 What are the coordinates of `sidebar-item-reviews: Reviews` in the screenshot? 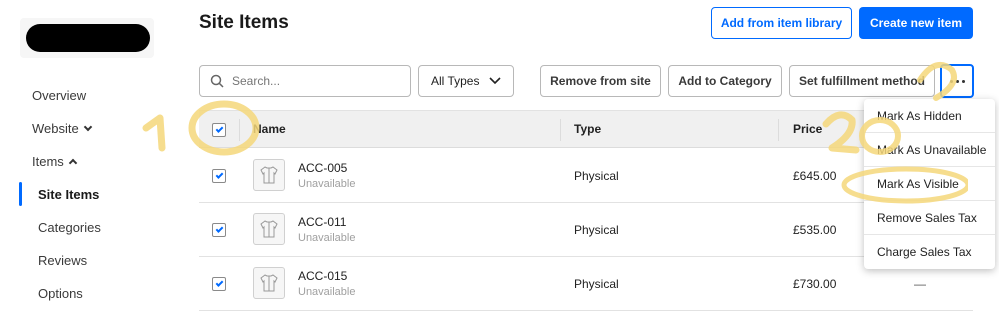 It's located at (62, 260).